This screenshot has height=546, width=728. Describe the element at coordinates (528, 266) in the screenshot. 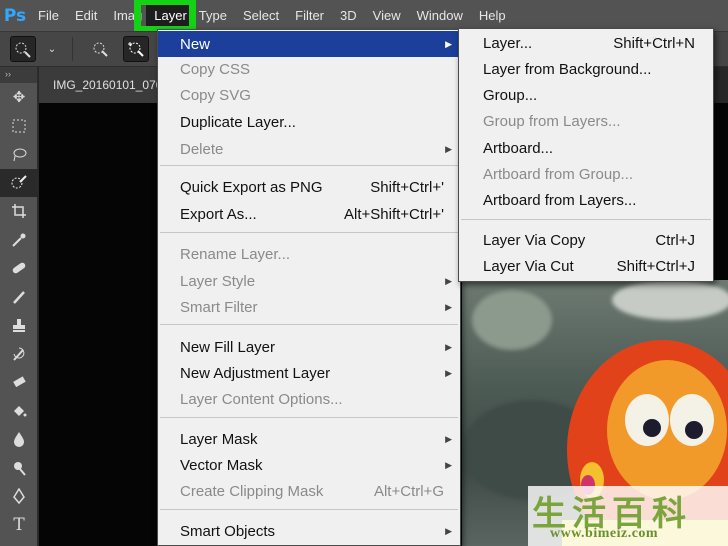

I see `menu-item-label: Layer Via Cut` at that location.